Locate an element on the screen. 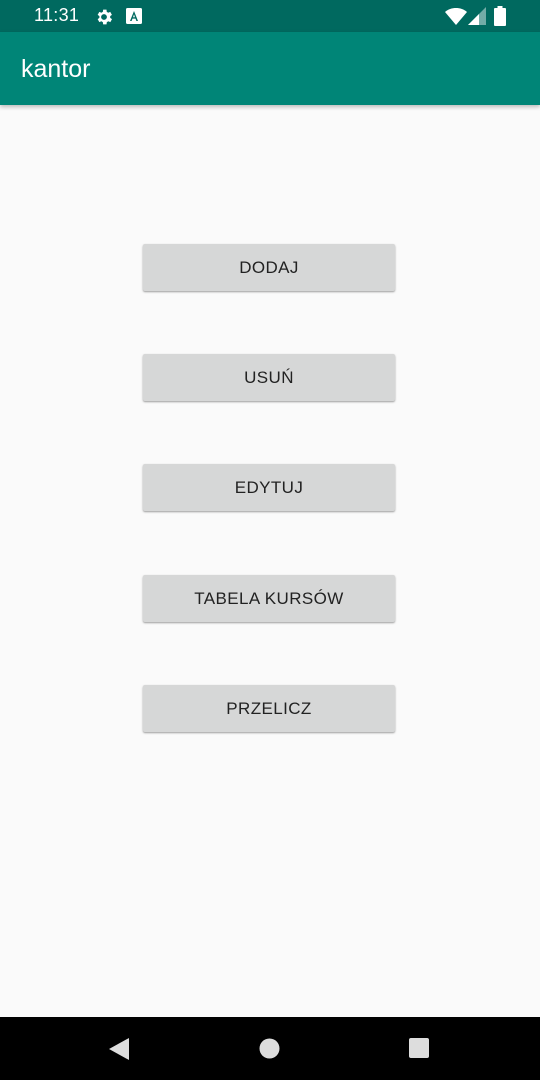 The image size is (540, 1080). battery-icon is located at coordinates (500, 16).